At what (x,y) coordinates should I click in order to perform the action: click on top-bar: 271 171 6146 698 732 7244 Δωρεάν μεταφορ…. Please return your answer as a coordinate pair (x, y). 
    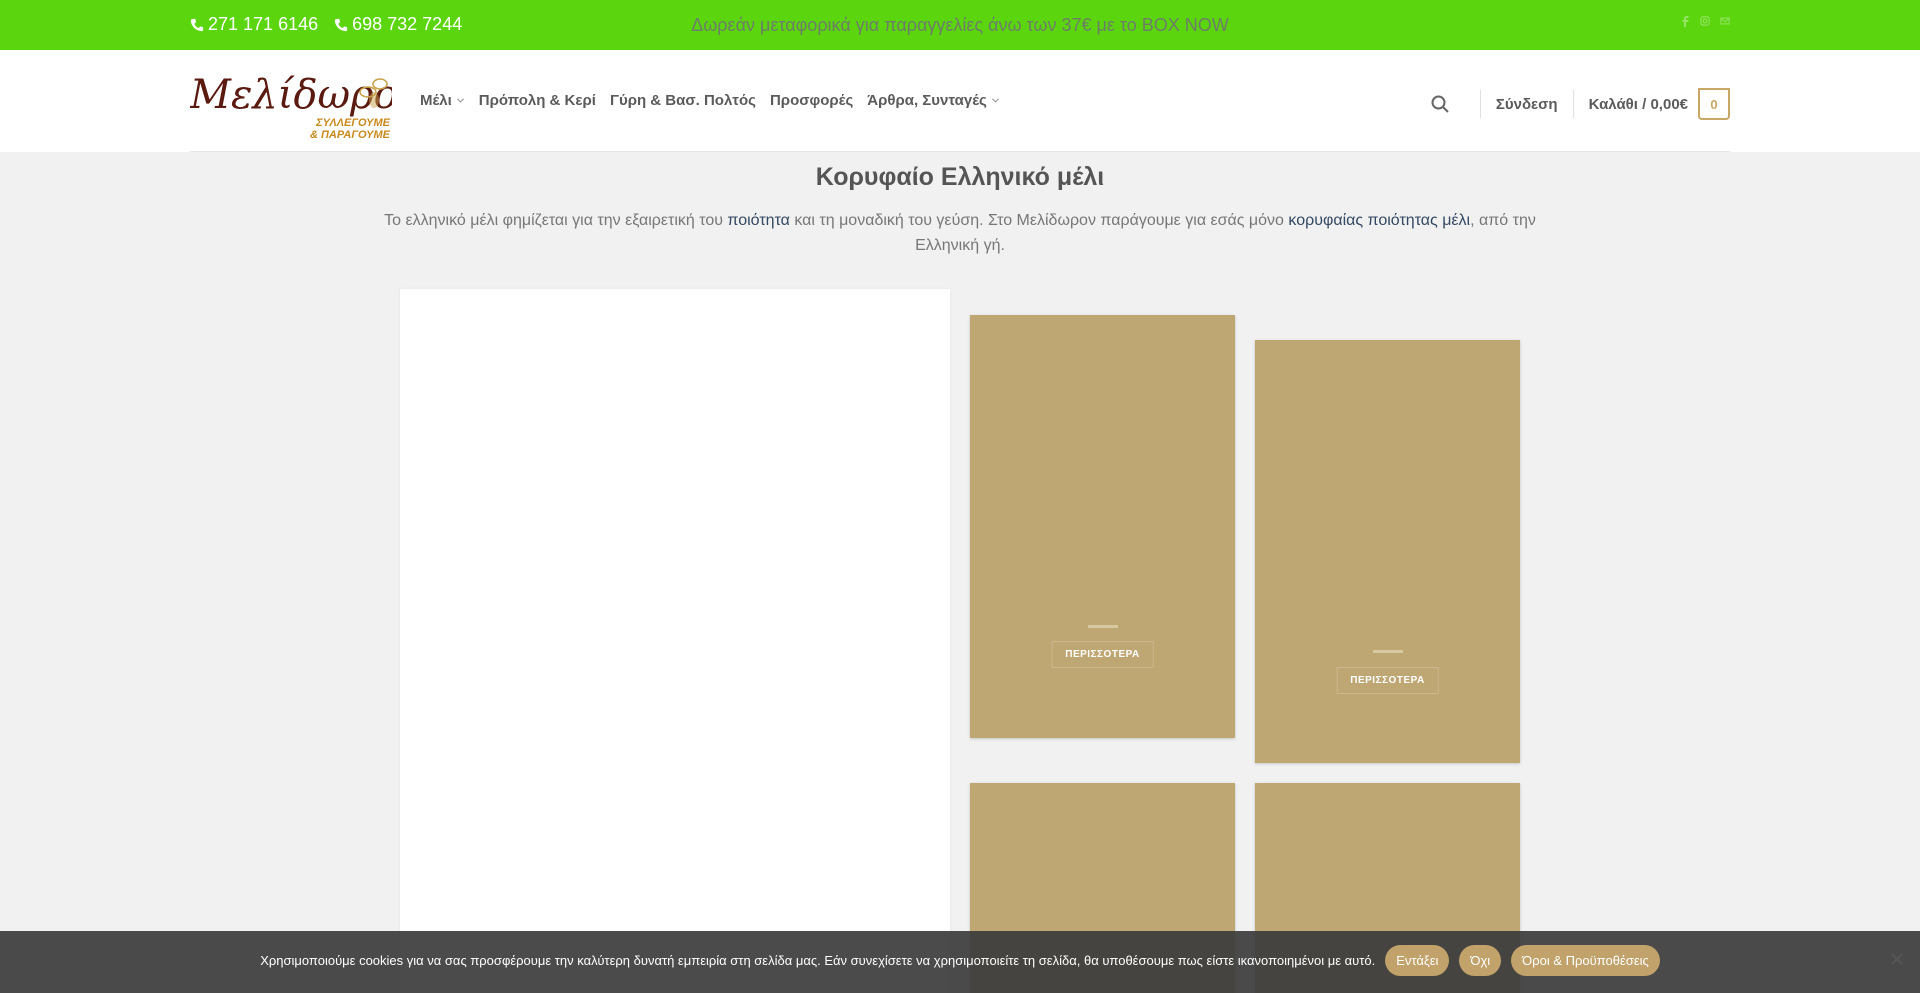
    Looking at the image, I should click on (960, 25).